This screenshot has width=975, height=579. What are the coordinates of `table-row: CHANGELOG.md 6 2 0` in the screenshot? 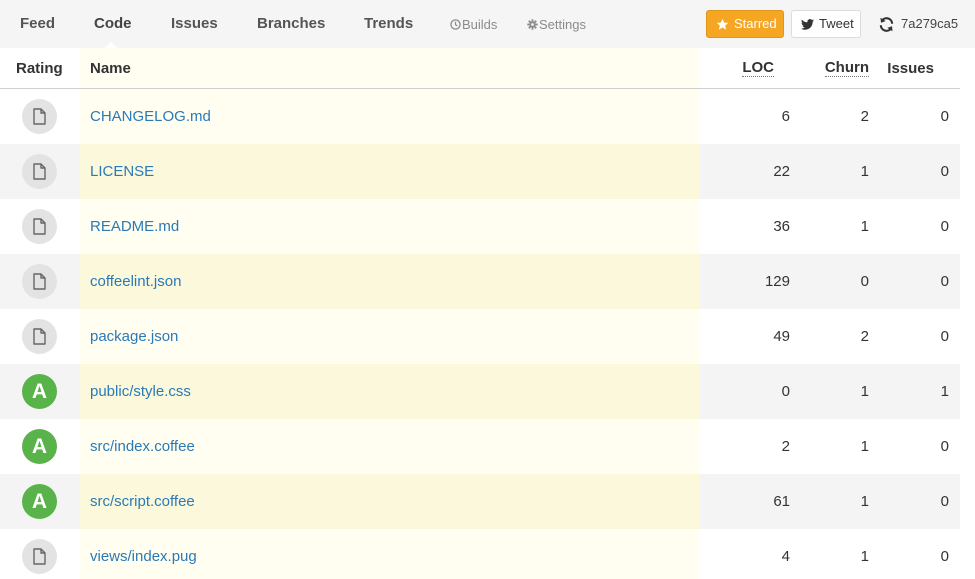 It's located at (480, 116).